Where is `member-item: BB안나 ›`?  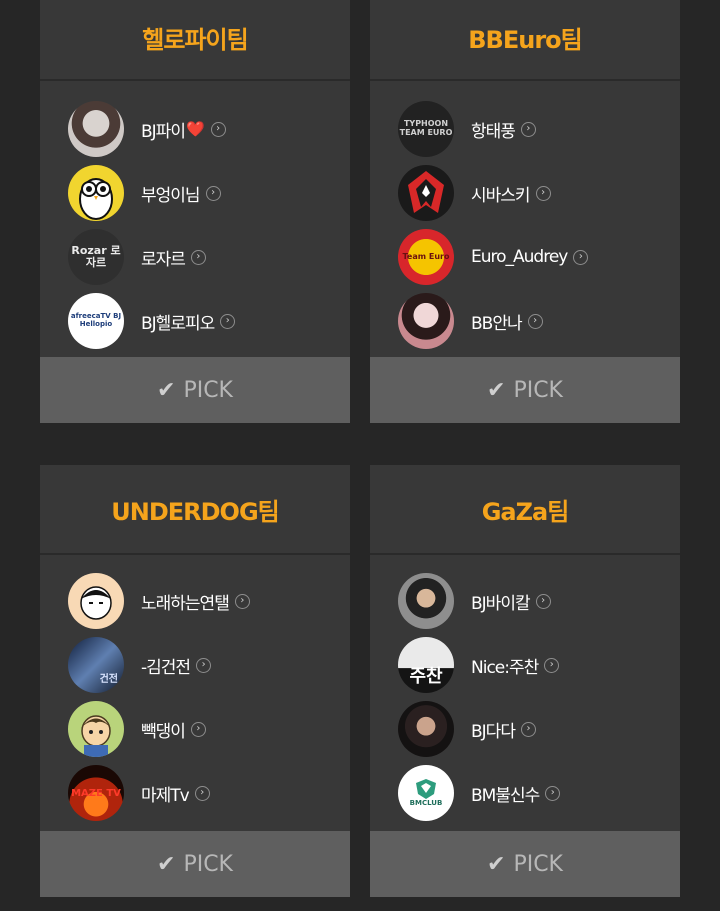 member-item: BB안나 › is located at coordinates (539, 321).